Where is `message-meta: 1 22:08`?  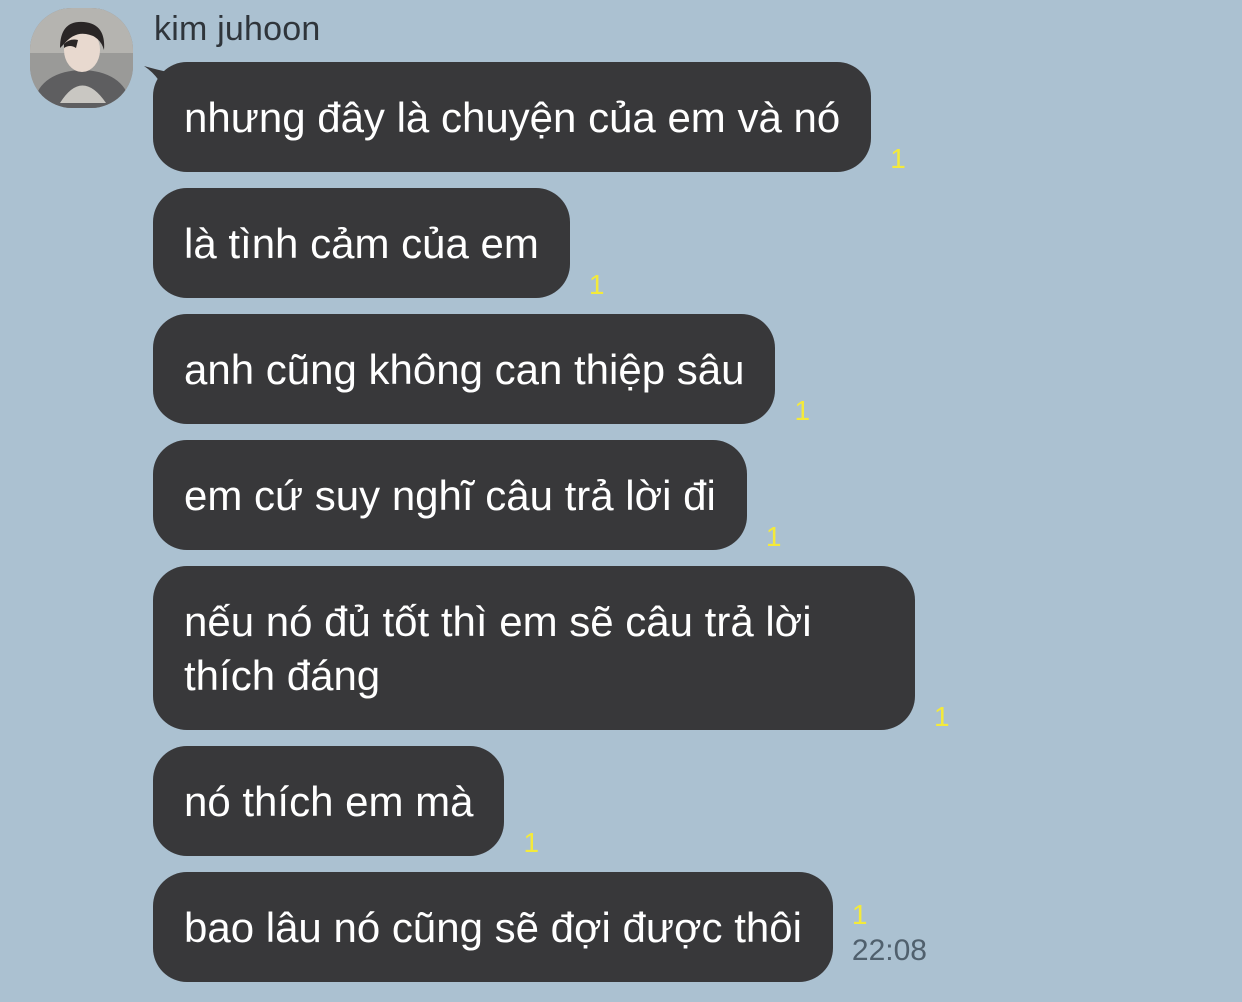 message-meta: 1 22:08 is located at coordinates (889, 934).